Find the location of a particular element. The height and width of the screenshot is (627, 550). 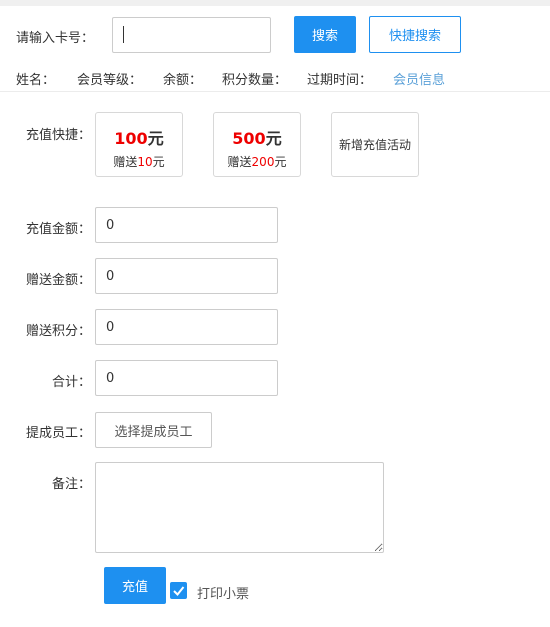

staff-label: 提成员工： is located at coordinates (58, 433).